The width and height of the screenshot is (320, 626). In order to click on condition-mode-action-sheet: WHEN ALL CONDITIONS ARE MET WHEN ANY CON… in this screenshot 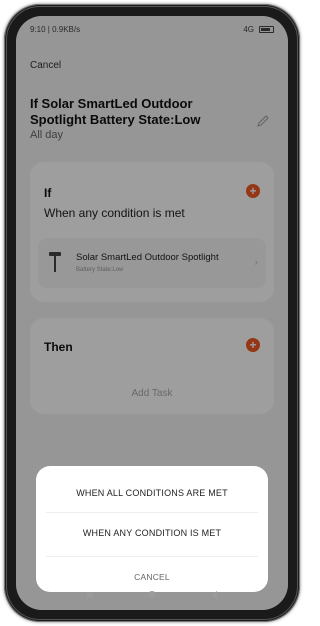, I will do `click(152, 529)`.